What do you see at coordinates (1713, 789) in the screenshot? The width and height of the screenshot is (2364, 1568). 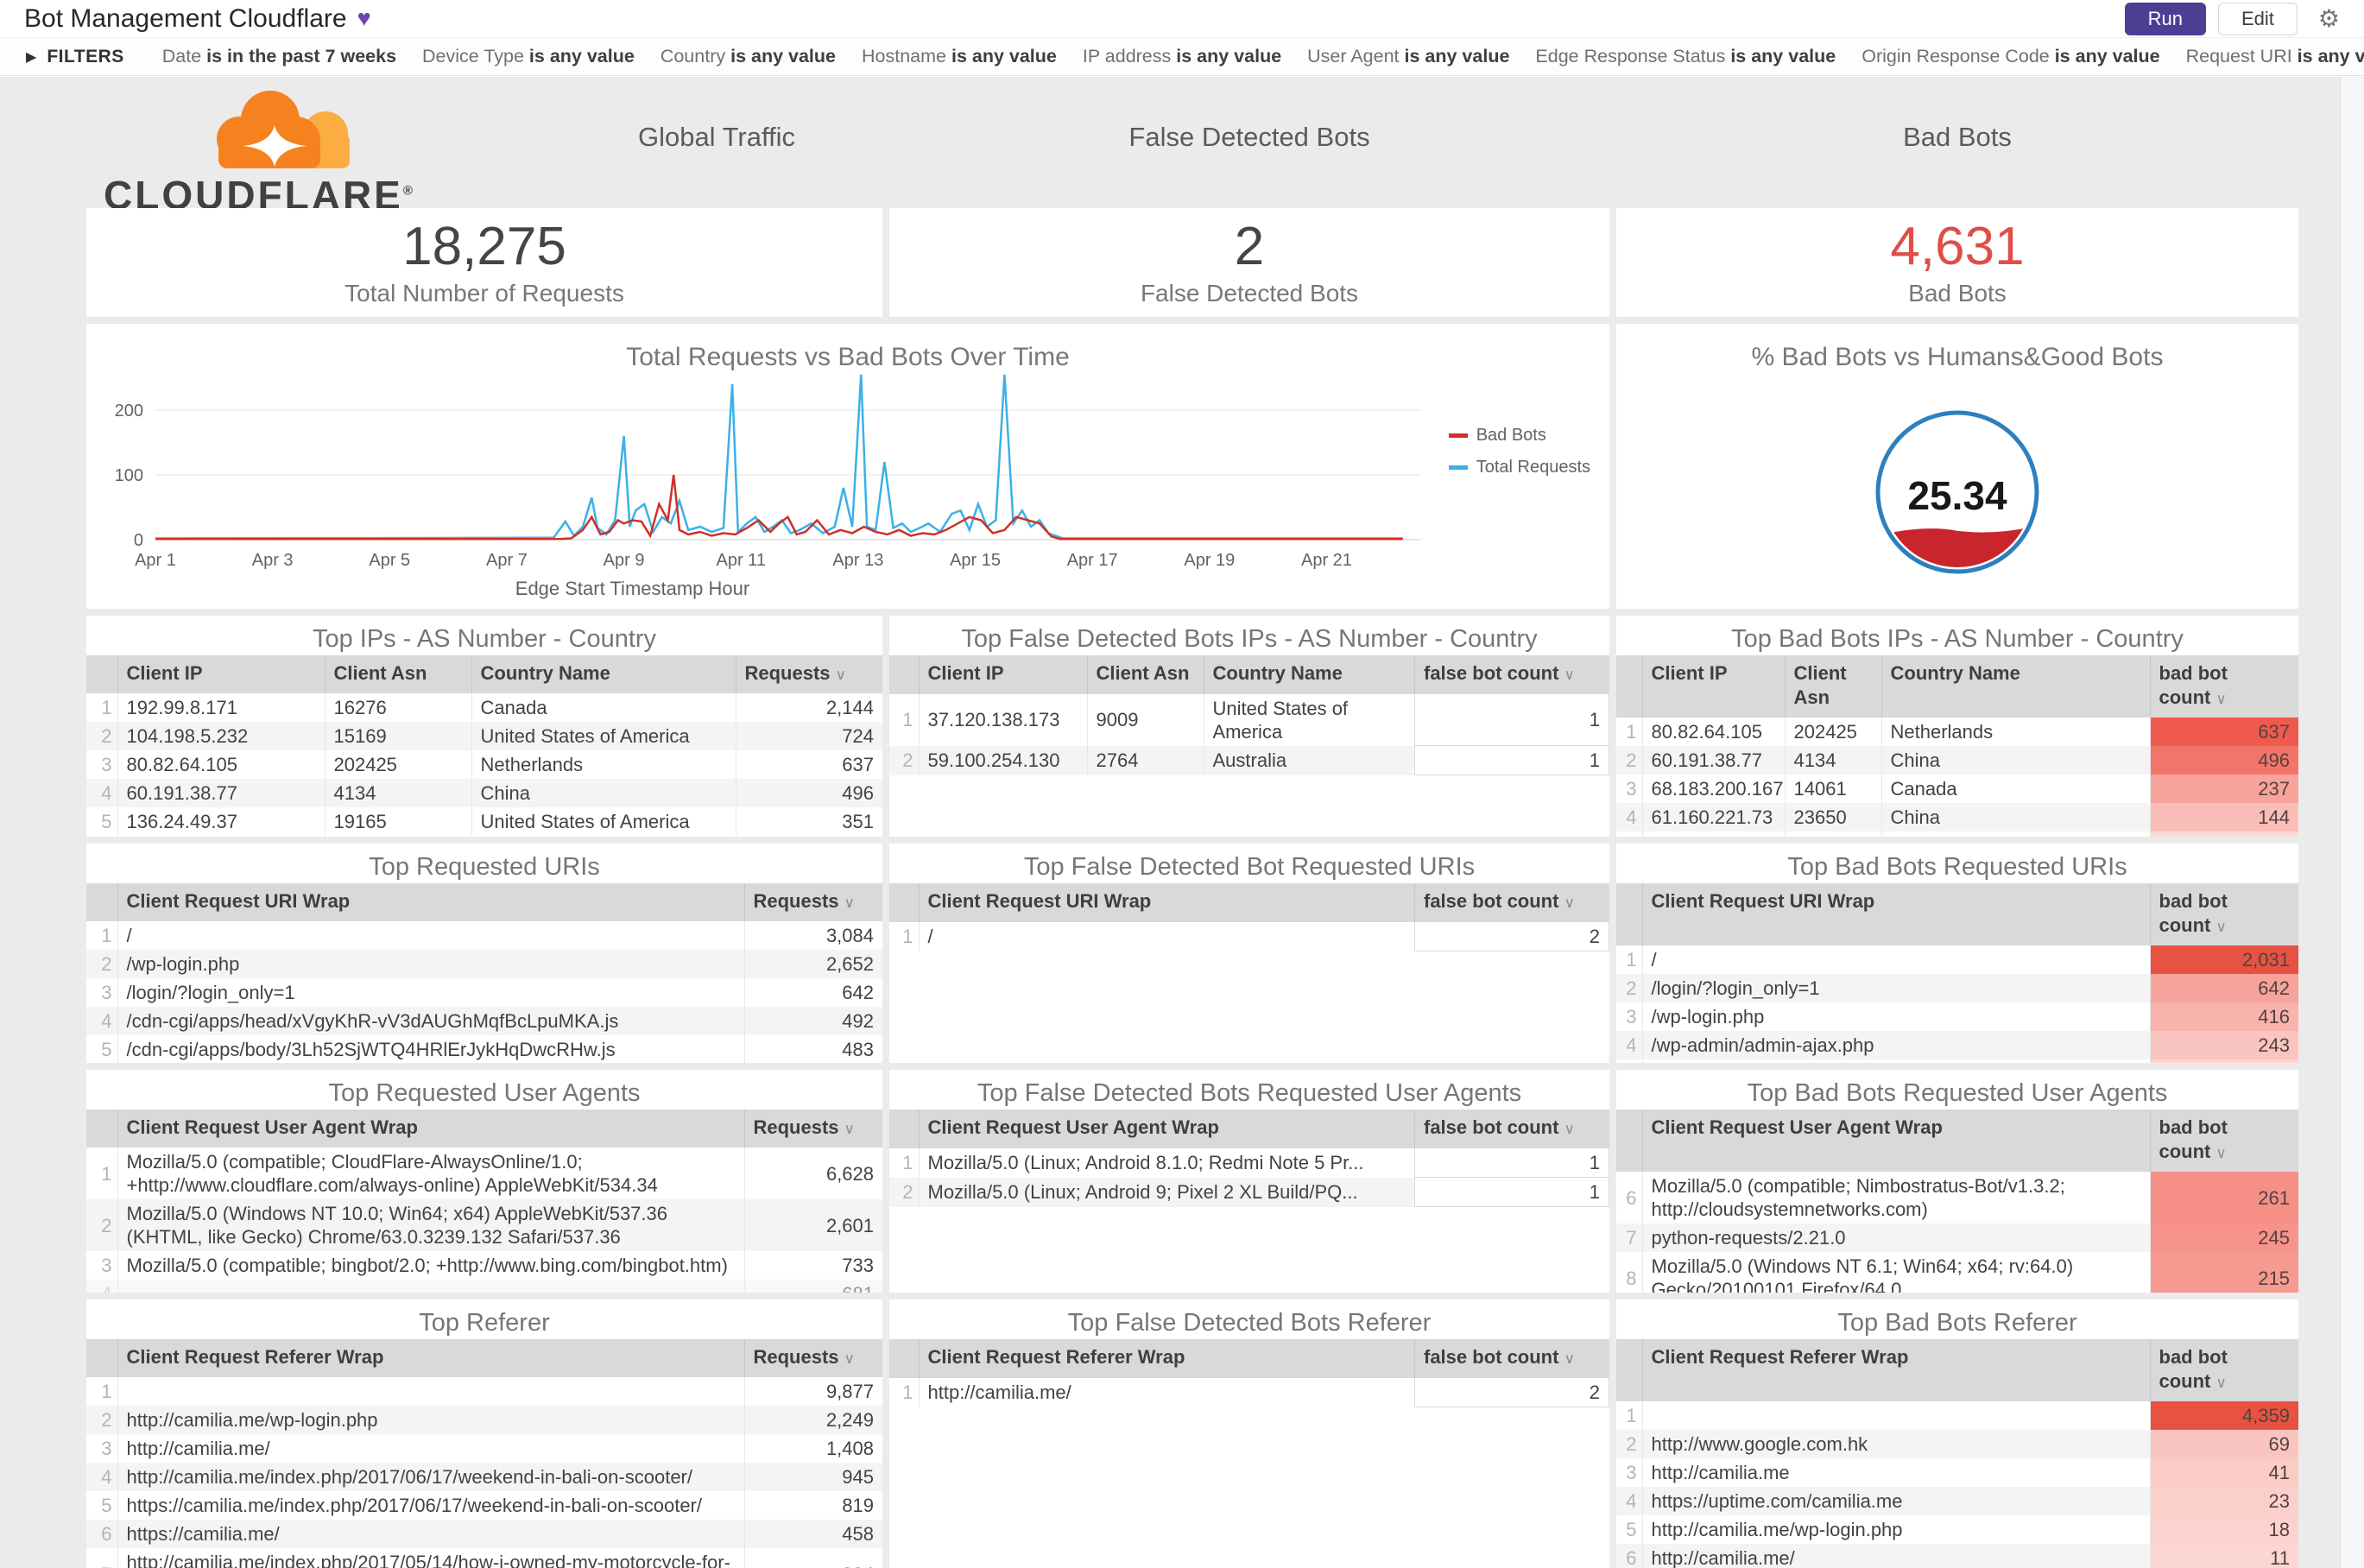 I see `cell: 68.183.200.167` at bounding box center [1713, 789].